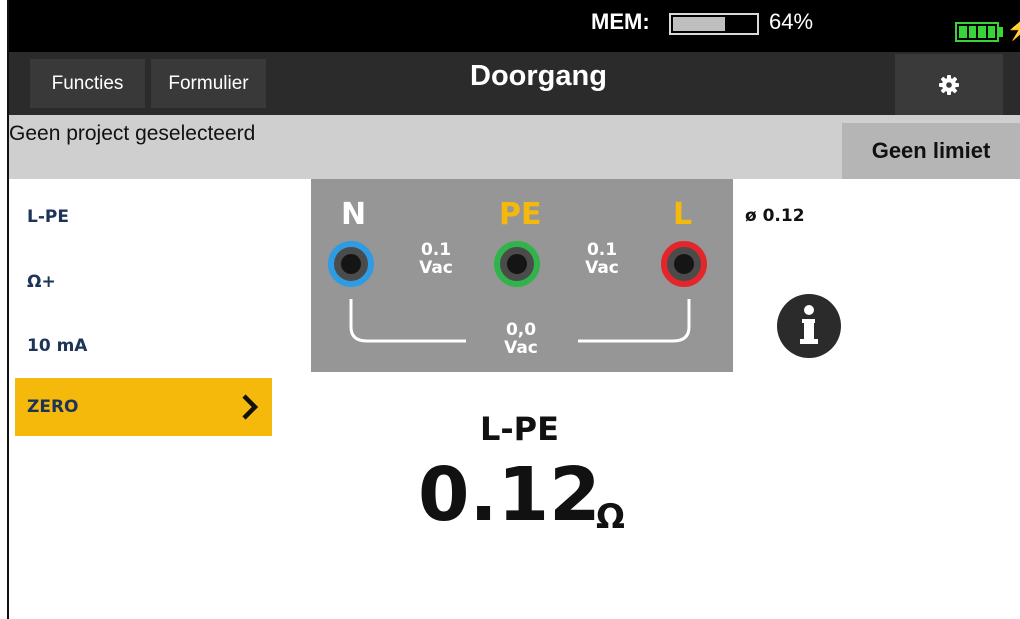 The image size is (1020, 619). What do you see at coordinates (514, 26) in the screenshot?
I see `status-bar: MEM: 64%` at bounding box center [514, 26].